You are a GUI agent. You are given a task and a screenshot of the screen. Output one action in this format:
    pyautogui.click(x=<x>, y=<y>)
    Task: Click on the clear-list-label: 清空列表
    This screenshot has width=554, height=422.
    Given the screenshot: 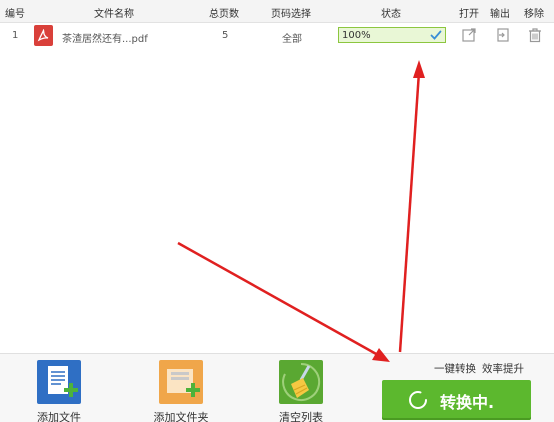 What is the action you would take?
    pyautogui.click(x=301, y=416)
    